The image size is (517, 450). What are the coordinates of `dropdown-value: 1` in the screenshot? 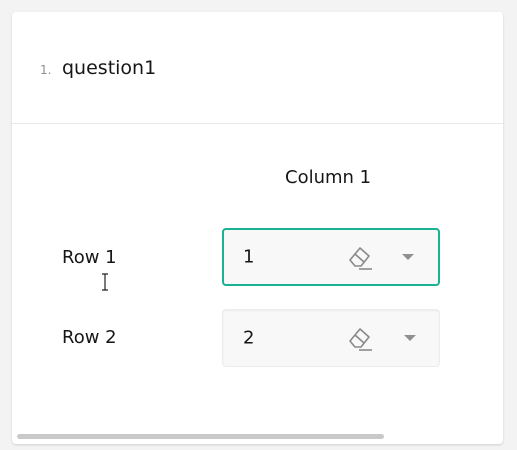 It's located at (249, 257).